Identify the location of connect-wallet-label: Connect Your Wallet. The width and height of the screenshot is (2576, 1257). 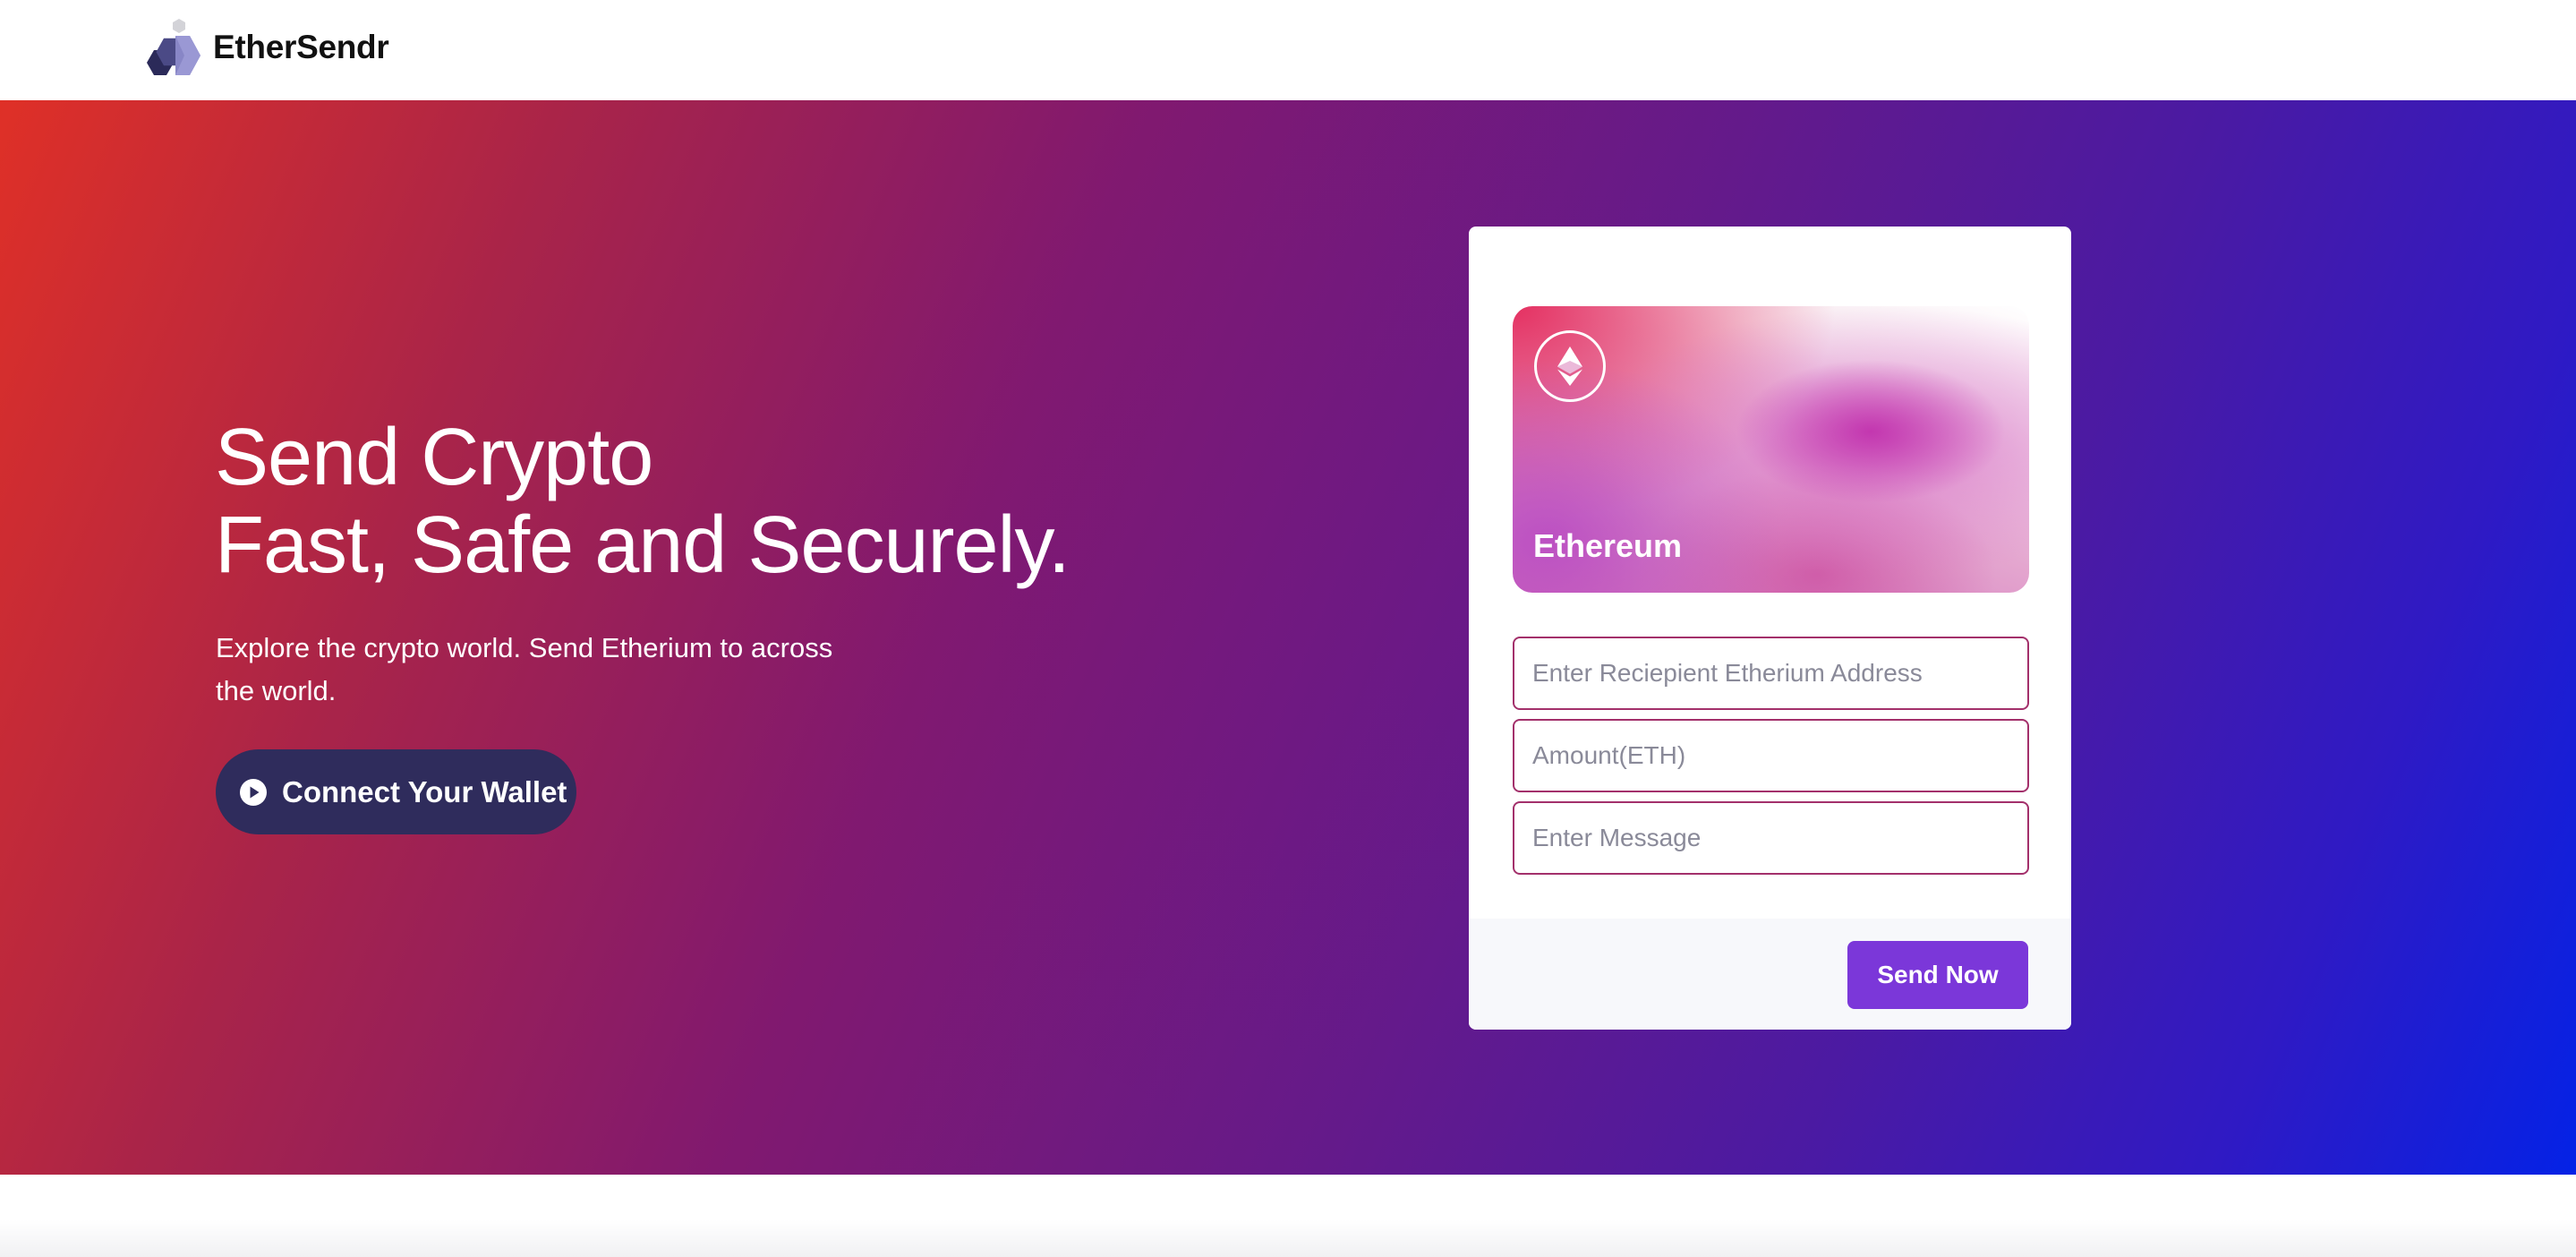
(424, 791).